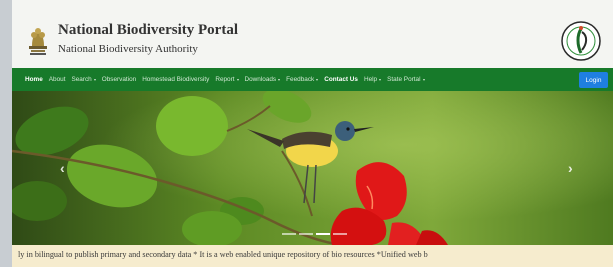 This screenshot has height=267, width=613. Describe the element at coordinates (314, 234) in the screenshot. I see `carousel-indicators` at that location.